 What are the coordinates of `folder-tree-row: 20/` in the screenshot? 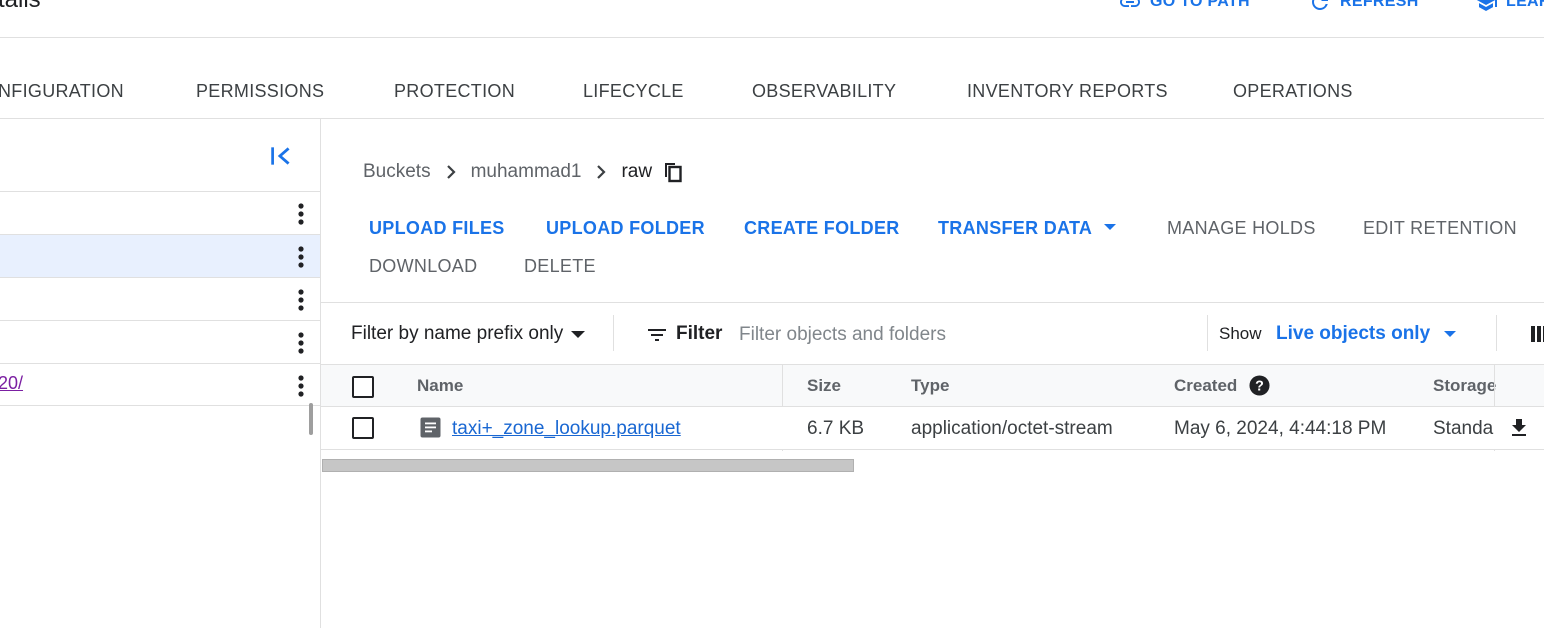 It's located at (160, 384).